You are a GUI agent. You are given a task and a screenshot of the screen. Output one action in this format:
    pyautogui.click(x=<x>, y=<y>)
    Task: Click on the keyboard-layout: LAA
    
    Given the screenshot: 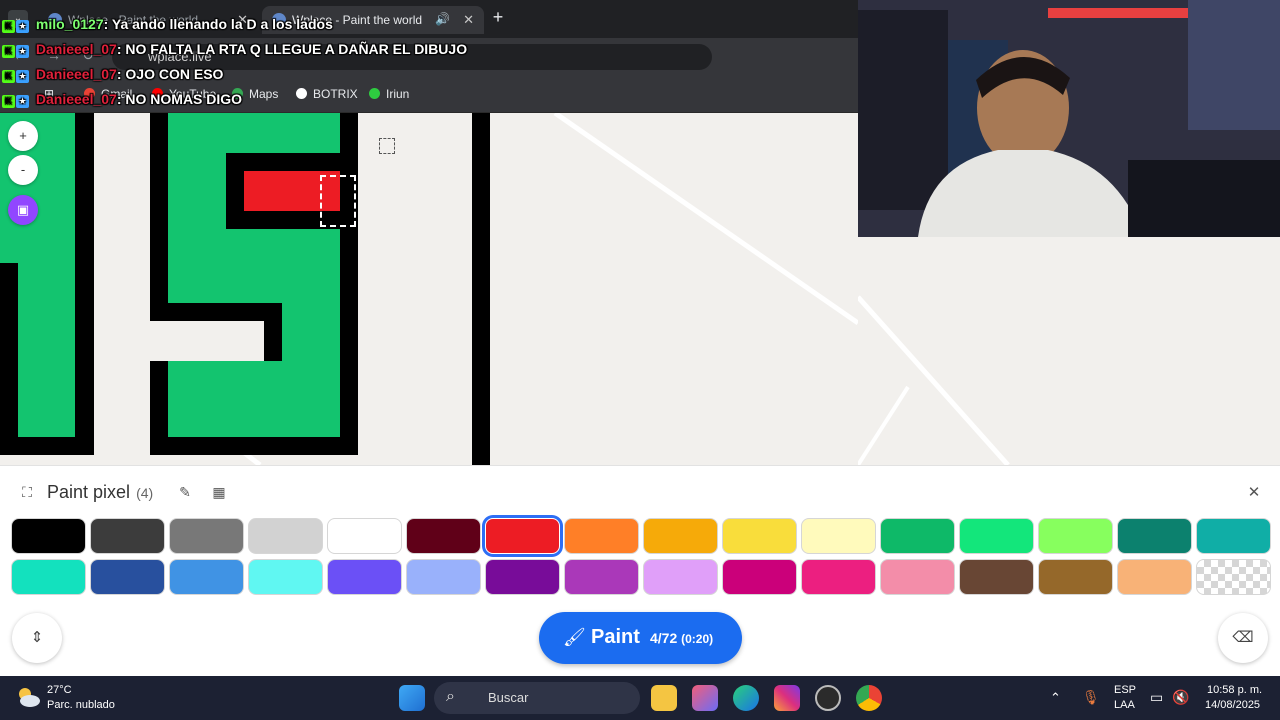 What is the action you would take?
    pyautogui.click(x=1124, y=705)
    